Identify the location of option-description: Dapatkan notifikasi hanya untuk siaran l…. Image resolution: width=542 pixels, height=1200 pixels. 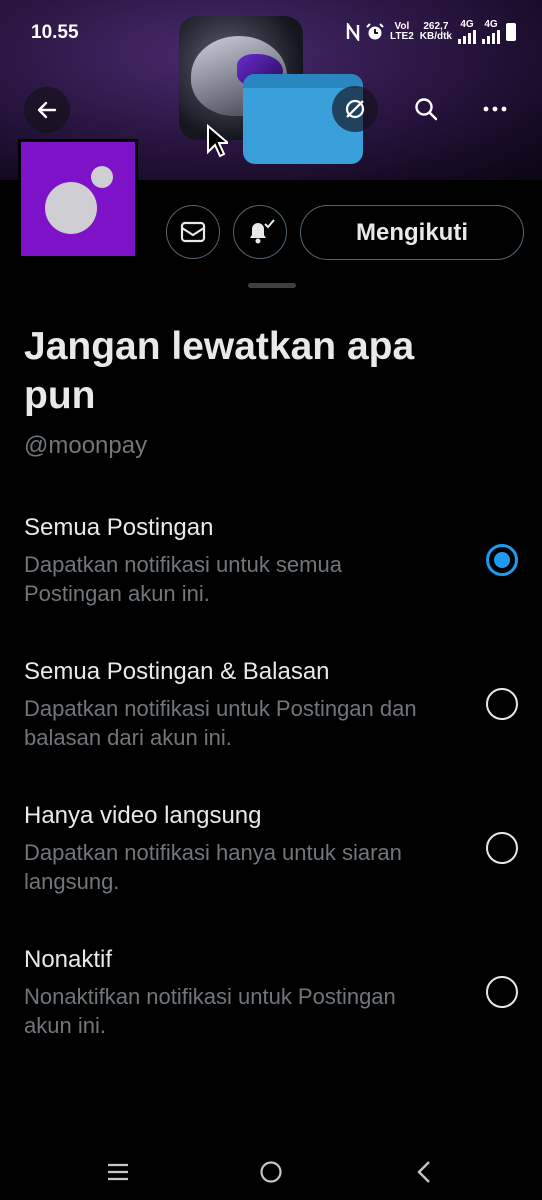
(213, 867).